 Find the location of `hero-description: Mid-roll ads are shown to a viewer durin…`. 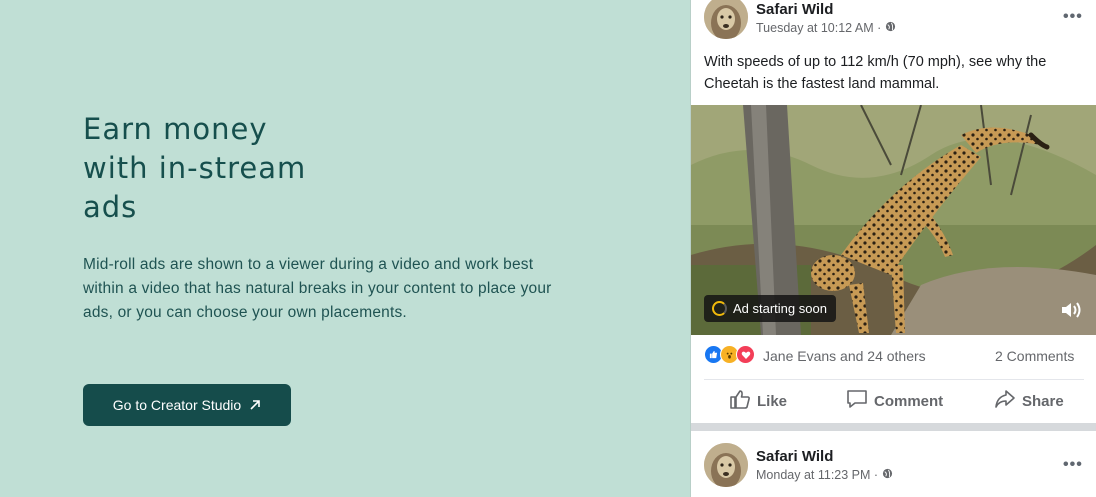

hero-description: Mid-roll ads are shown to a viewer durin… is located at coordinates (317, 288).